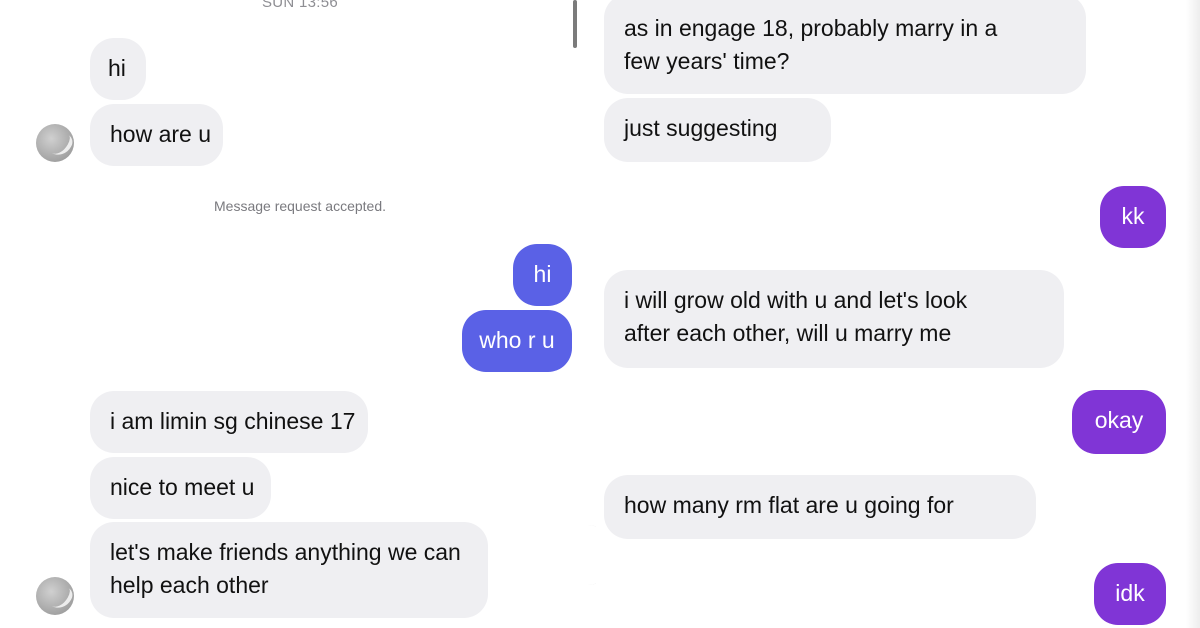 The image size is (1200, 628). What do you see at coordinates (811, 28) in the screenshot?
I see `message-line: as in engage 18, probably marry in a` at bounding box center [811, 28].